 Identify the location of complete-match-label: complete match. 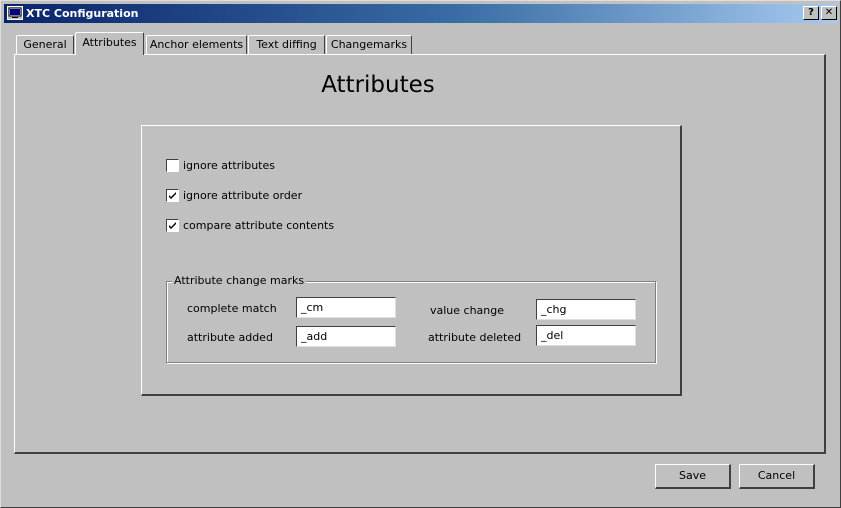
(232, 308).